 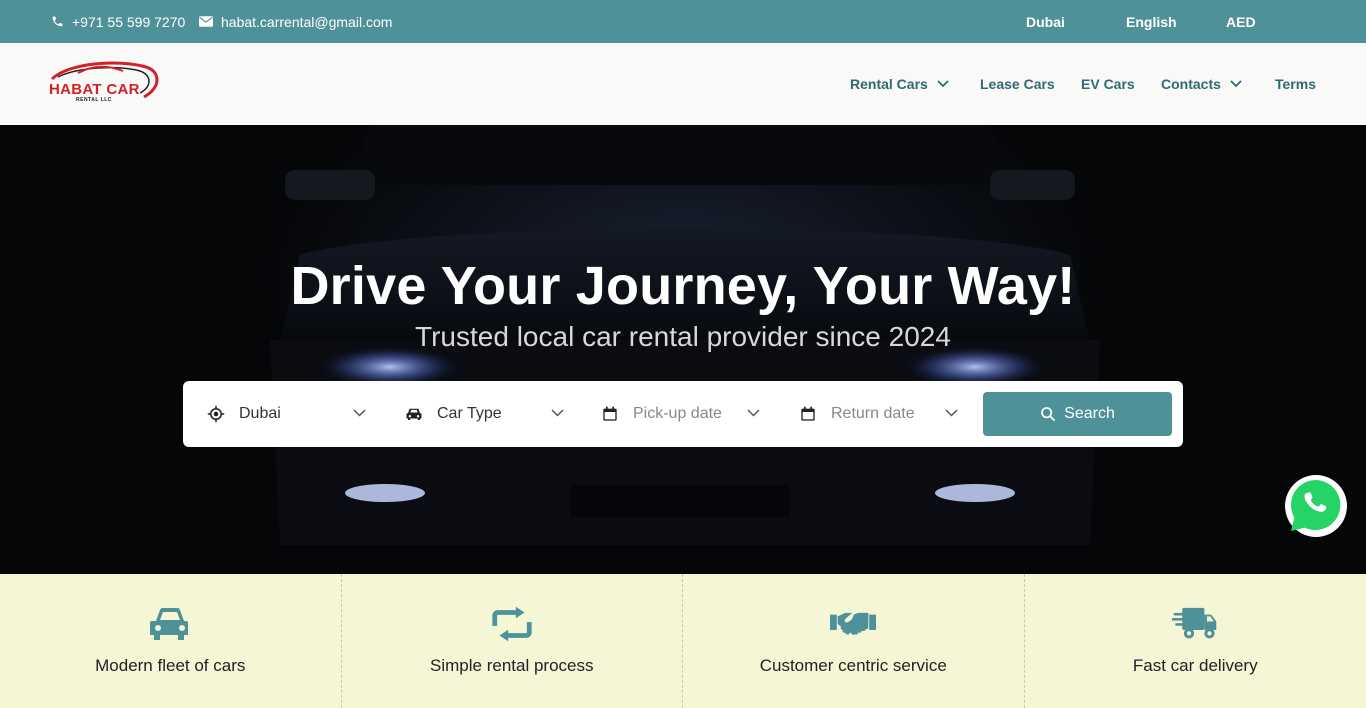 I want to click on envelope-icon, so click(x=206, y=22).